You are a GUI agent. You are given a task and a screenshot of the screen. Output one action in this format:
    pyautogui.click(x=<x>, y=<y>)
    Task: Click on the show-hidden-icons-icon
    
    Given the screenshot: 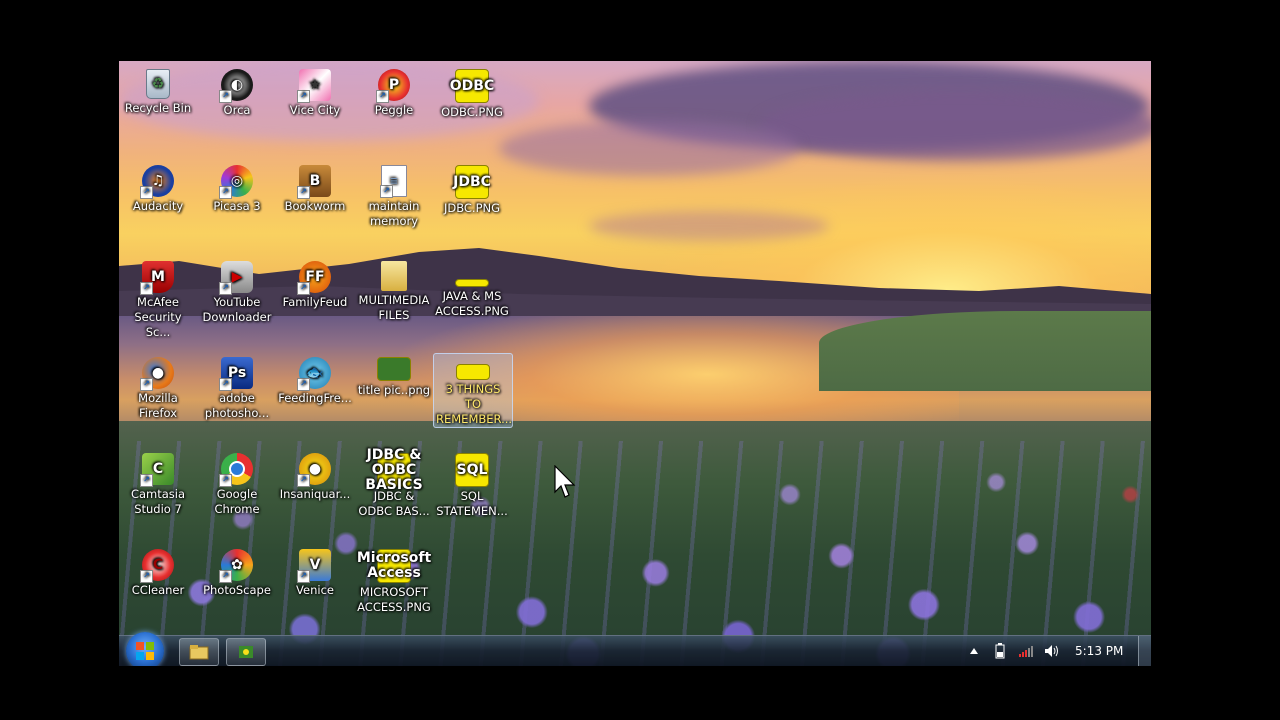 What is the action you would take?
    pyautogui.click(x=974, y=651)
    